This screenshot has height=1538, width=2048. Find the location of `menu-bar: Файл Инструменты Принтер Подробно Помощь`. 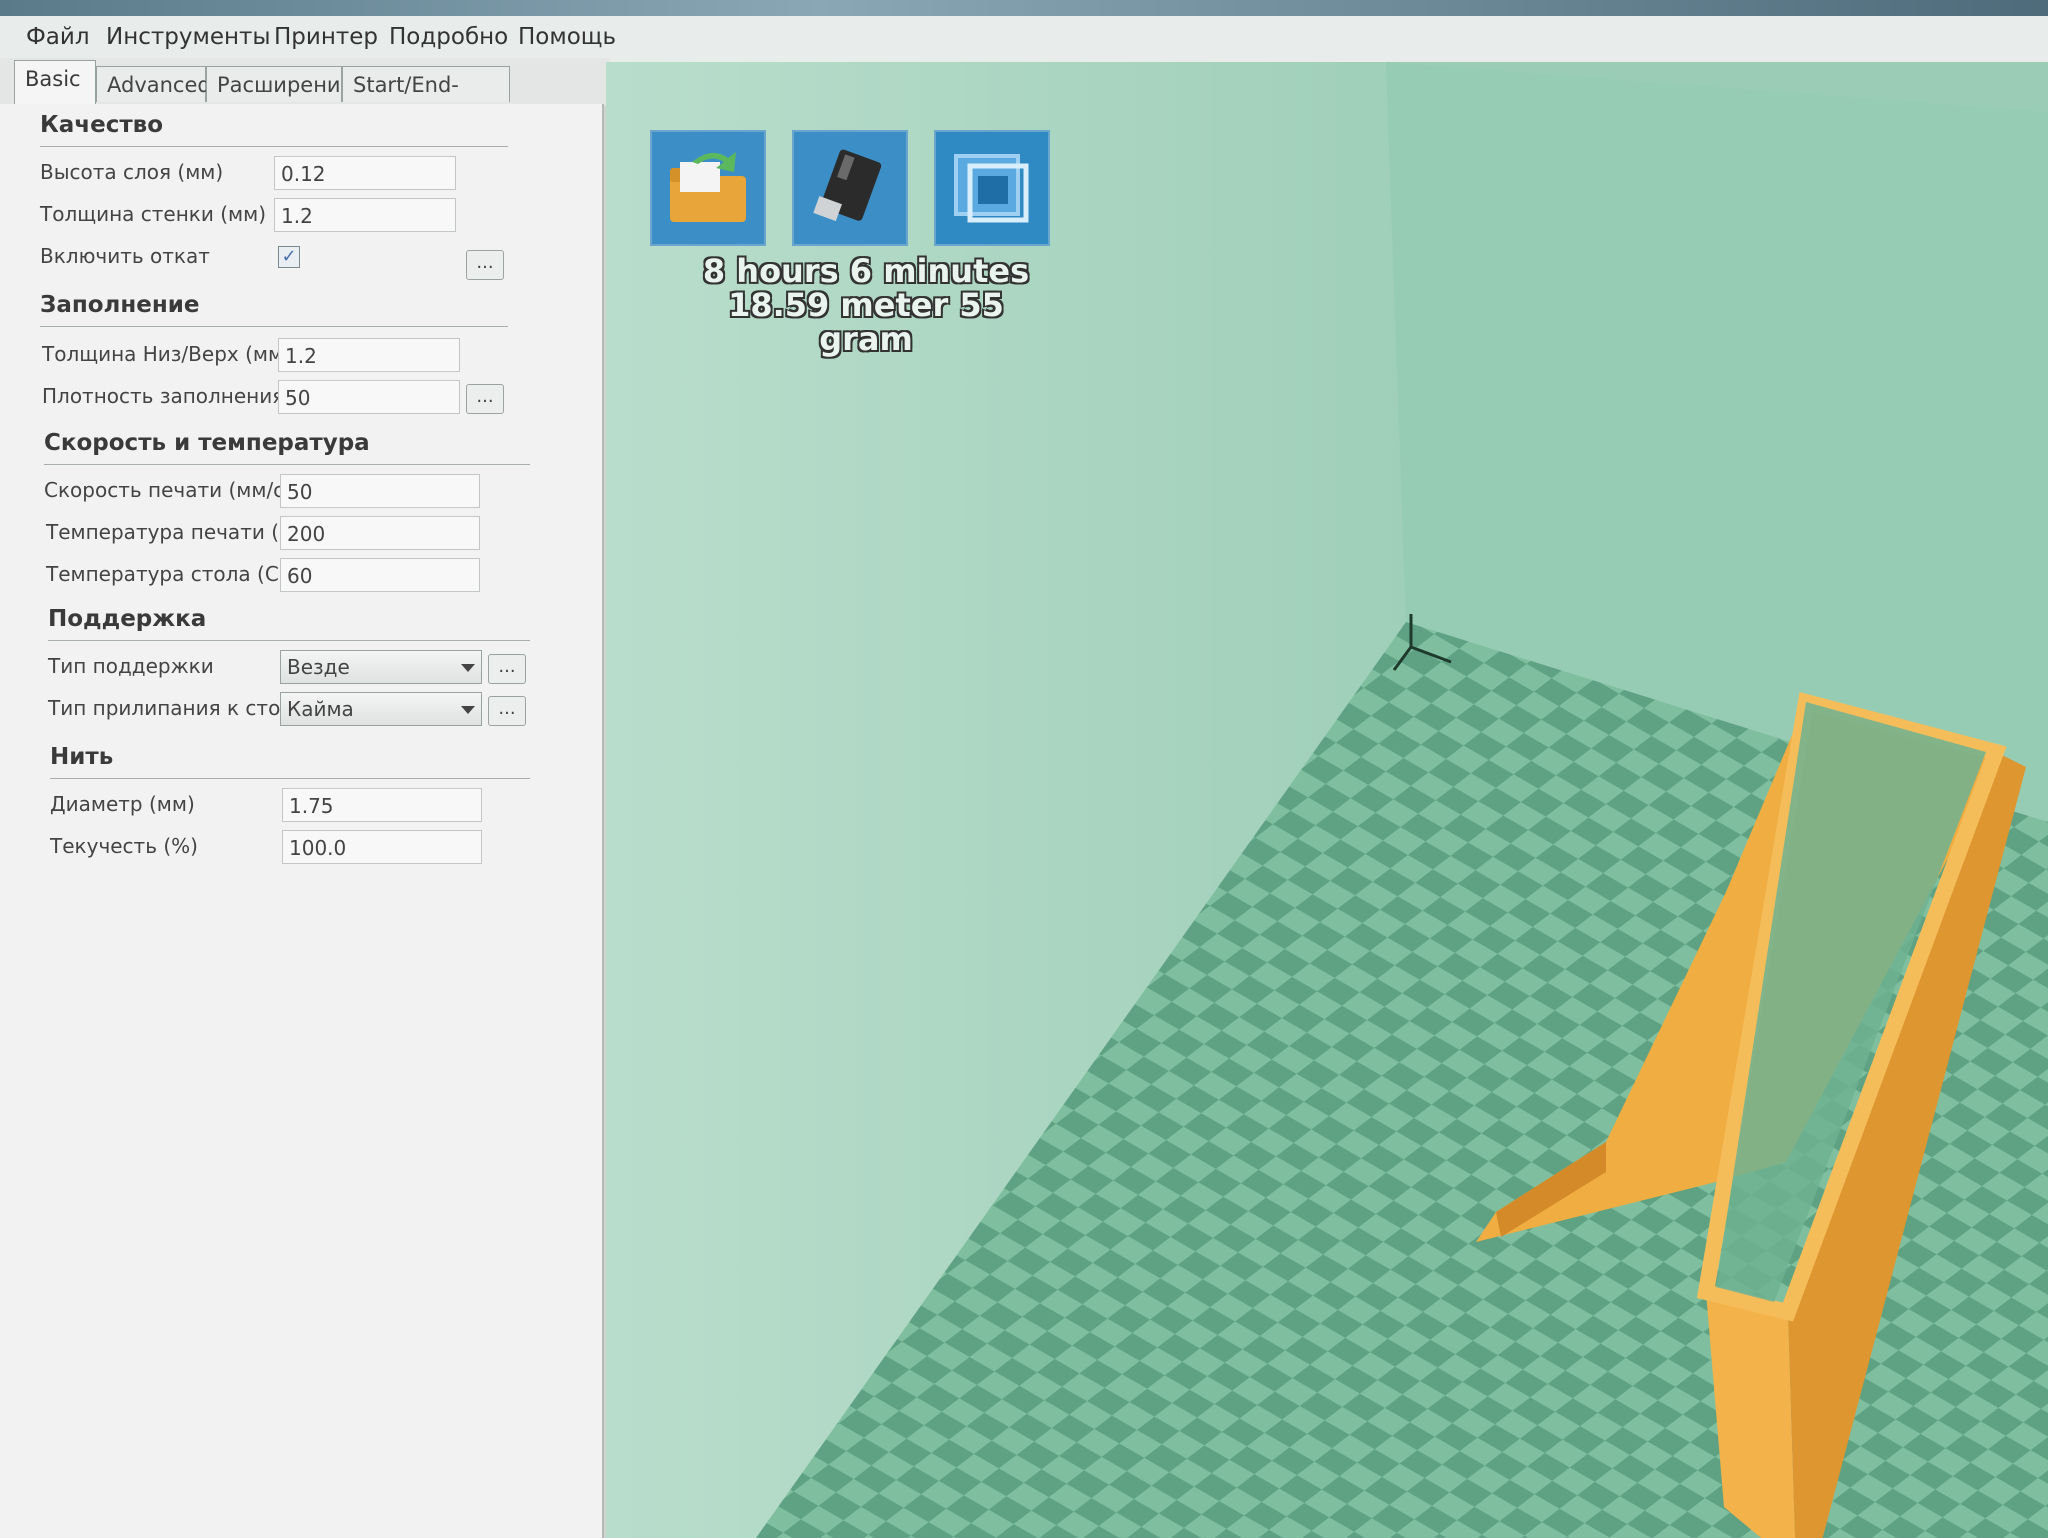

menu-bar: Файл Инструменты Принтер Подробно Помощь is located at coordinates (1024, 39).